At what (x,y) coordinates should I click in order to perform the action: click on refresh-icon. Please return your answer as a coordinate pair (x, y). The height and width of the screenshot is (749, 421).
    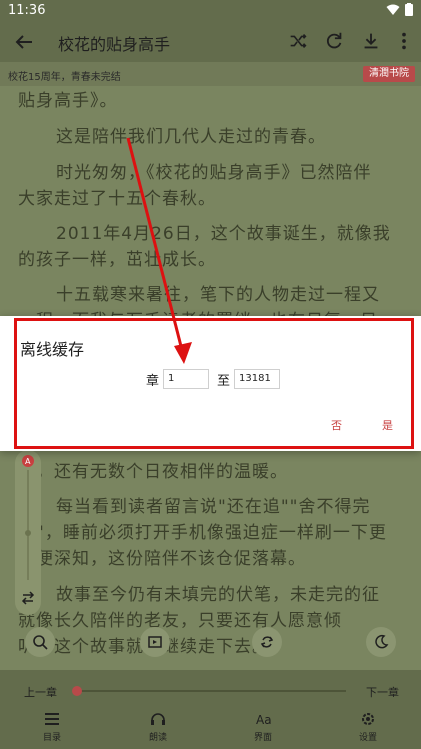
    Looking at the image, I should click on (334, 41).